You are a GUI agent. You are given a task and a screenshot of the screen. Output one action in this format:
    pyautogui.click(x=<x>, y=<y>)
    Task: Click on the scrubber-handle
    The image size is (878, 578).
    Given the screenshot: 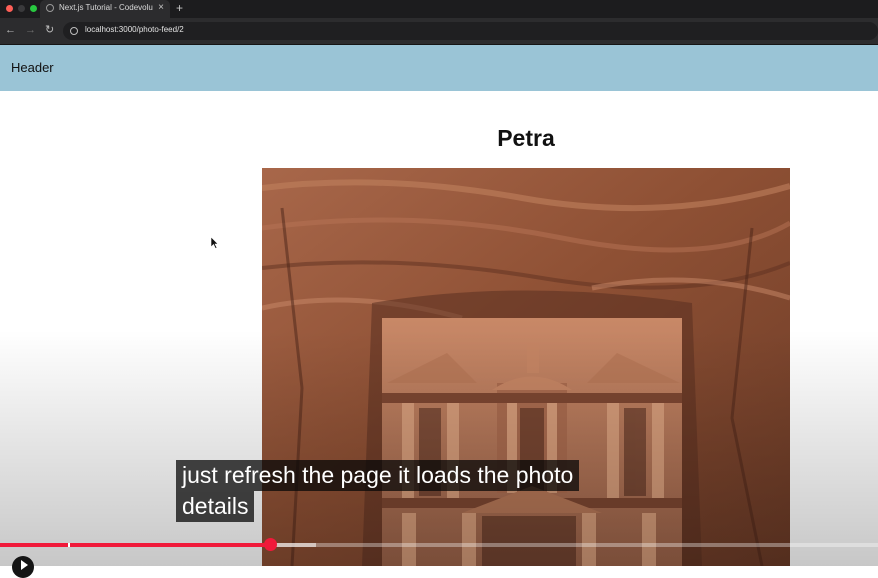 What is the action you would take?
    pyautogui.click(x=270, y=544)
    